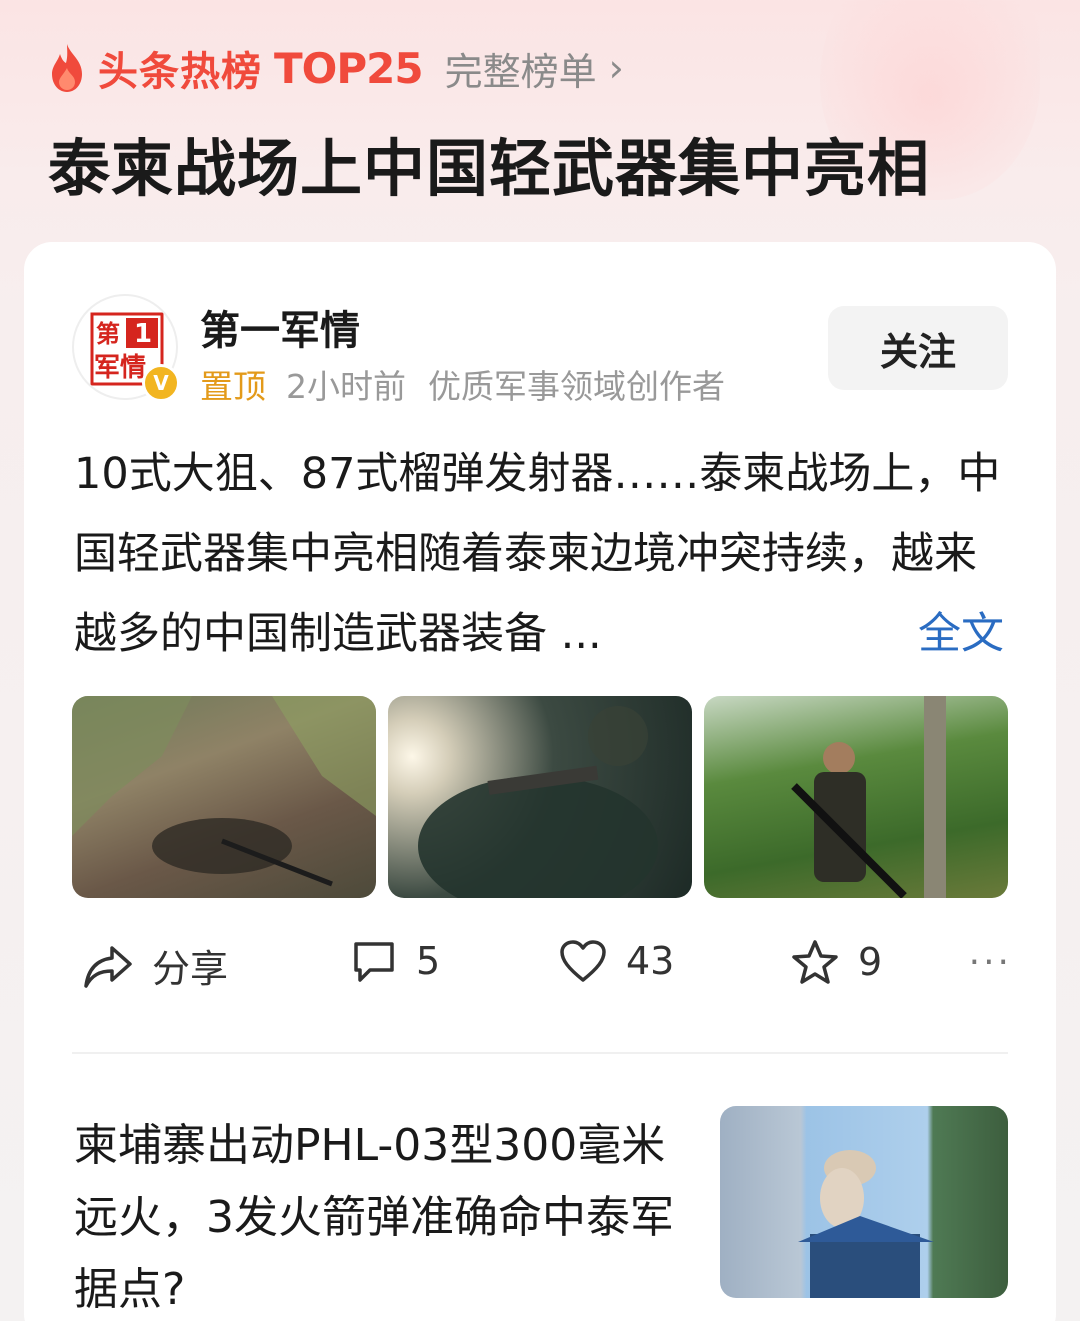 The height and width of the screenshot is (1321, 1080). What do you see at coordinates (583, 961) in the screenshot?
I see `heart-icon` at bounding box center [583, 961].